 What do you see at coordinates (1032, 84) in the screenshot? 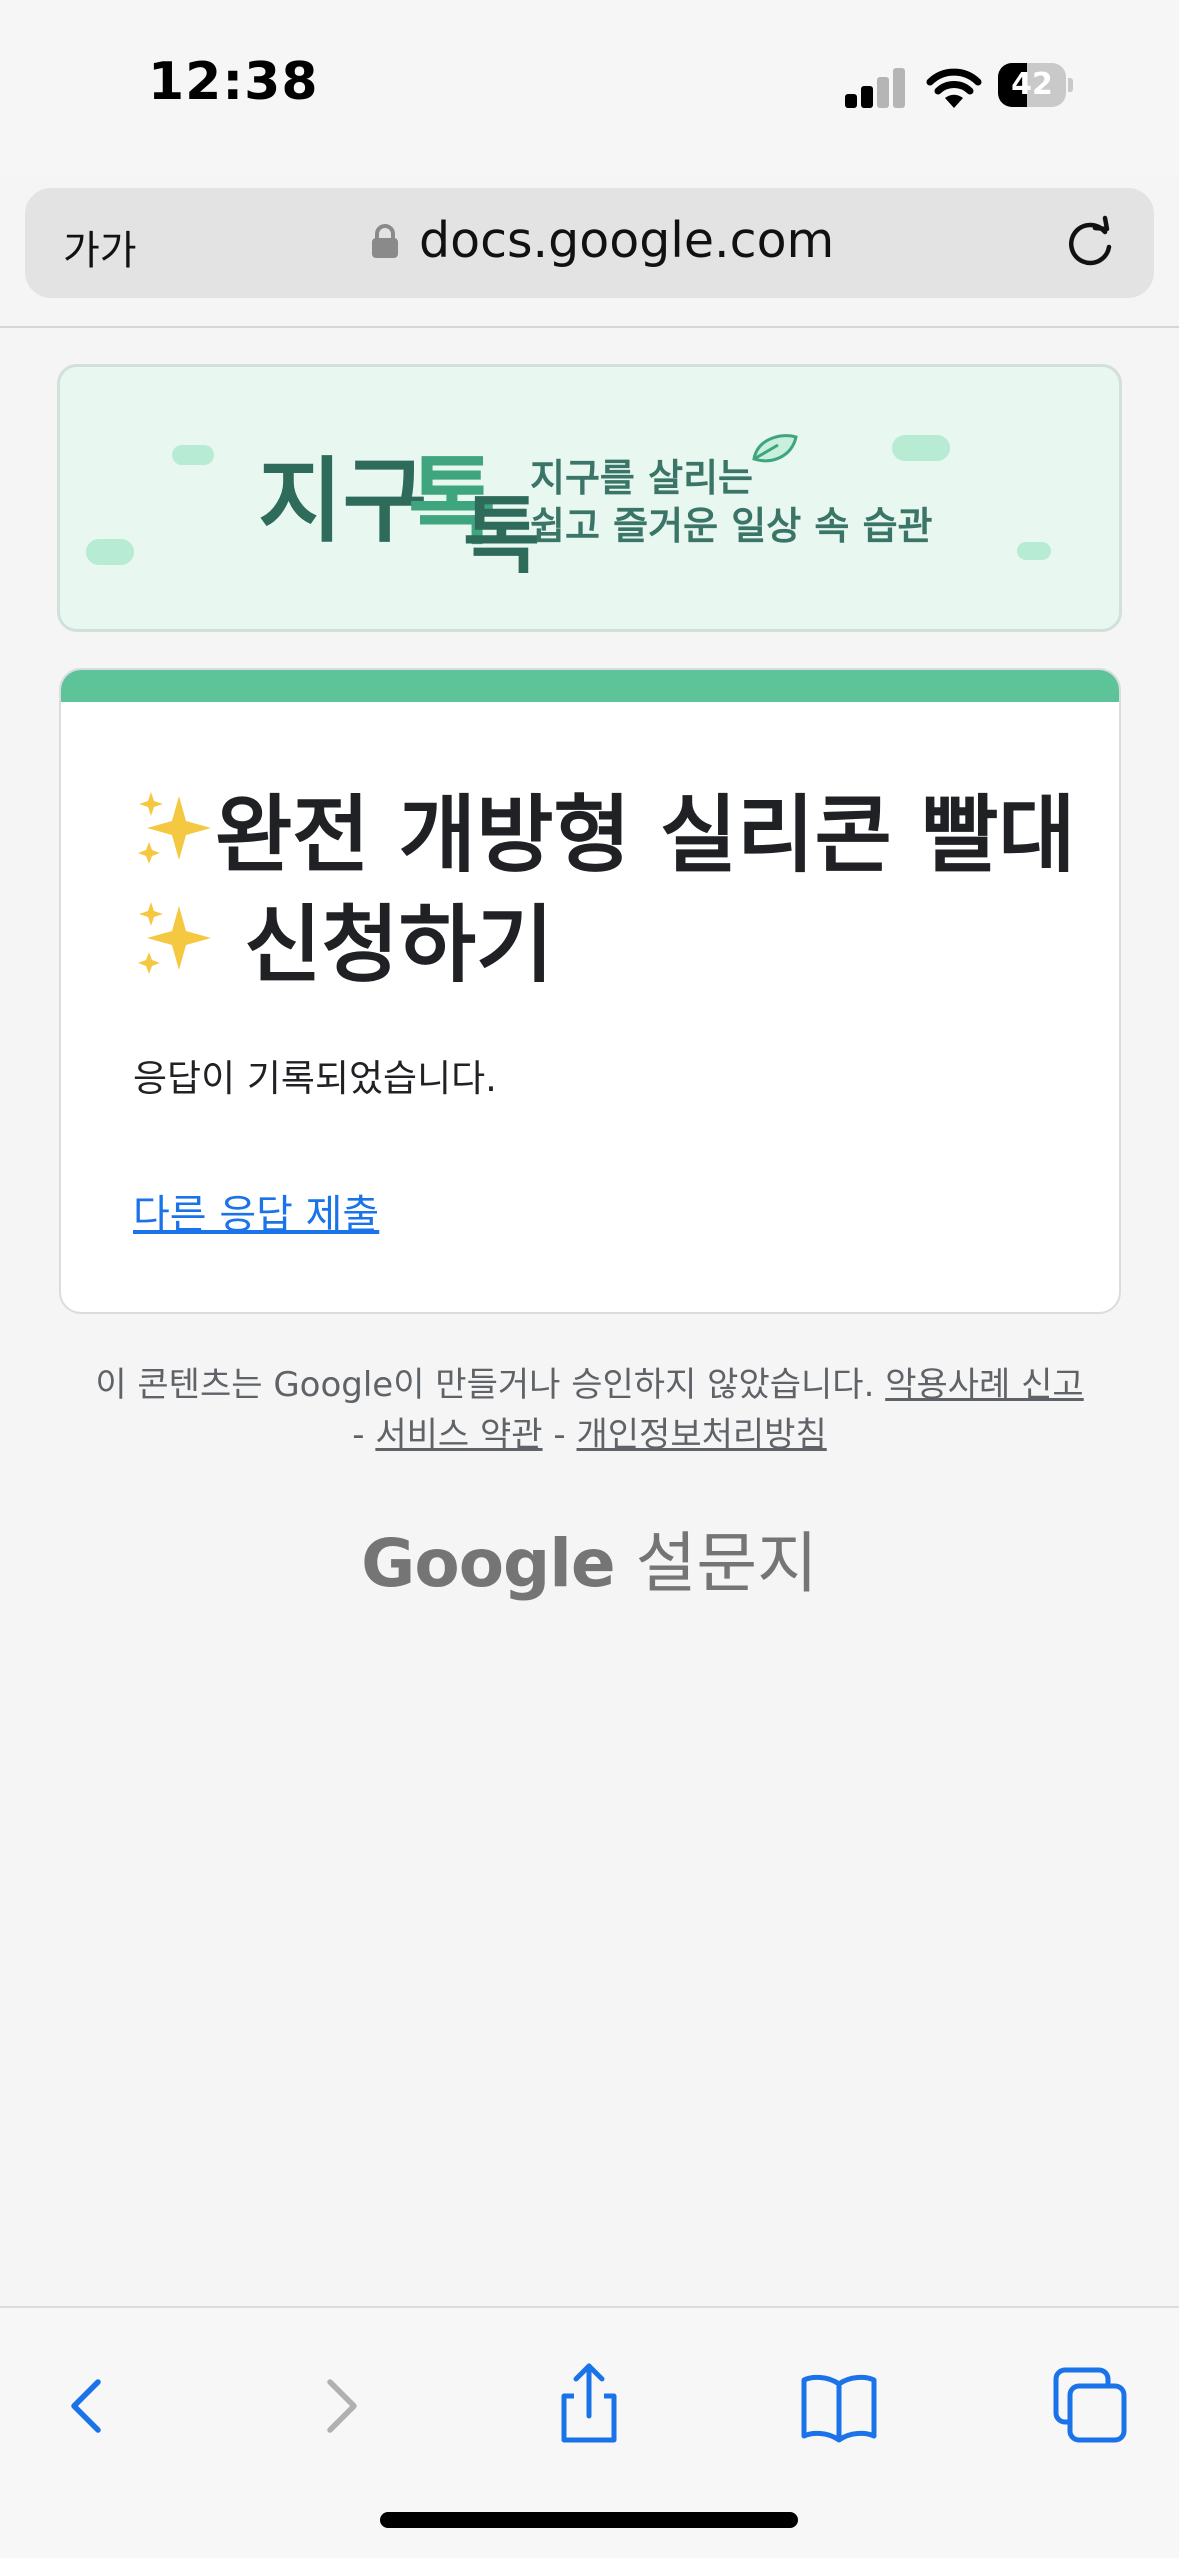
I see `battery-level: 42` at bounding box center [1032, 84].